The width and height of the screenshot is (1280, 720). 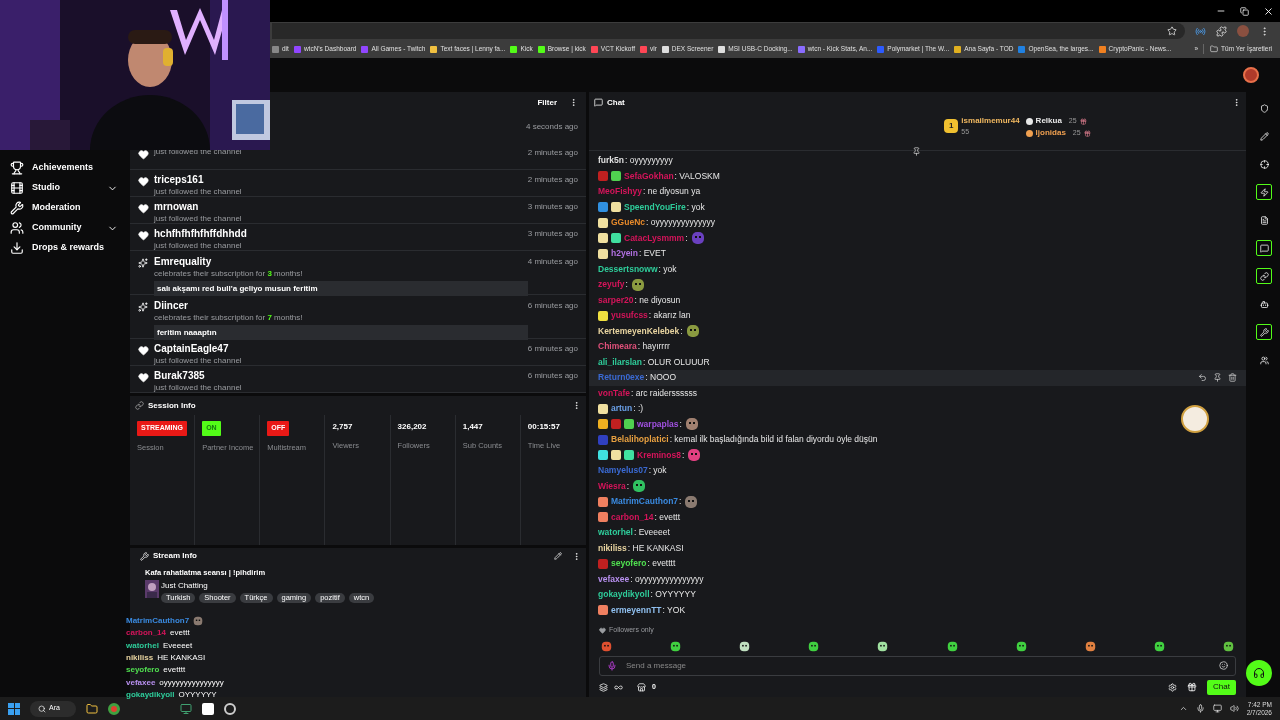 What do you see at coordinates (64, 248) in the screenshot?
I see `sidebar-item: Drops & rewards` at bounding box center [64, 248].